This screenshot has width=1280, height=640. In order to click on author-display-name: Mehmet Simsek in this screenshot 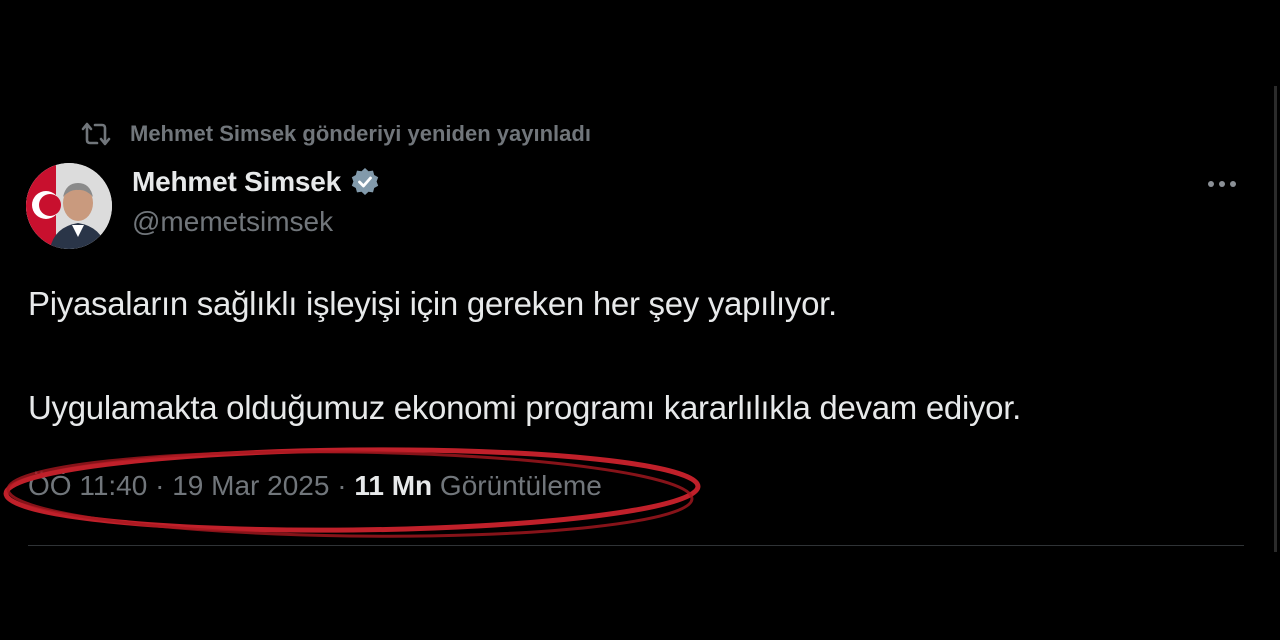, I will do `click(236, 182)`.